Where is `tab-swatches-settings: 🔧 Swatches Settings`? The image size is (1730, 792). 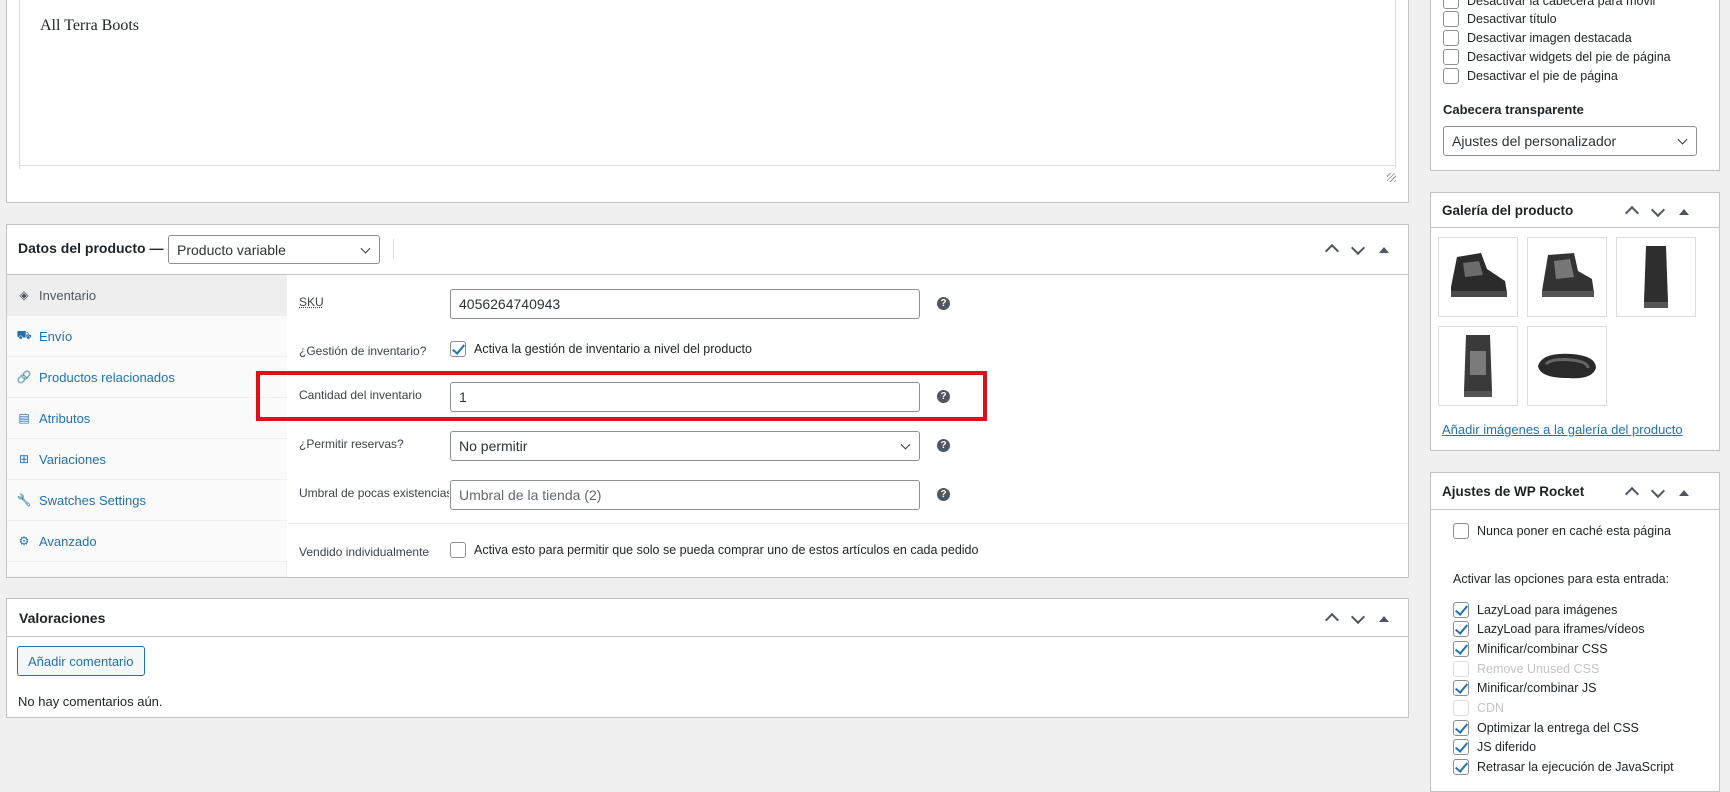
tab-swatches-settings: 🔧 Swatches Settings is located at coordinates (147, 500).